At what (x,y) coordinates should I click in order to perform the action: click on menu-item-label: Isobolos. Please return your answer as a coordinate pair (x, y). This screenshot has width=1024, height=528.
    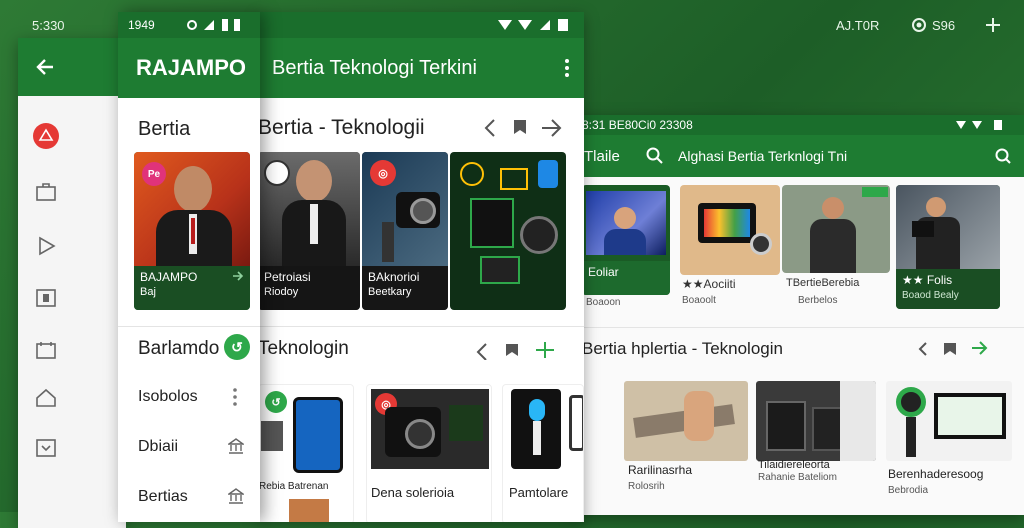
    Looking at the image, I should click on (168, 397).